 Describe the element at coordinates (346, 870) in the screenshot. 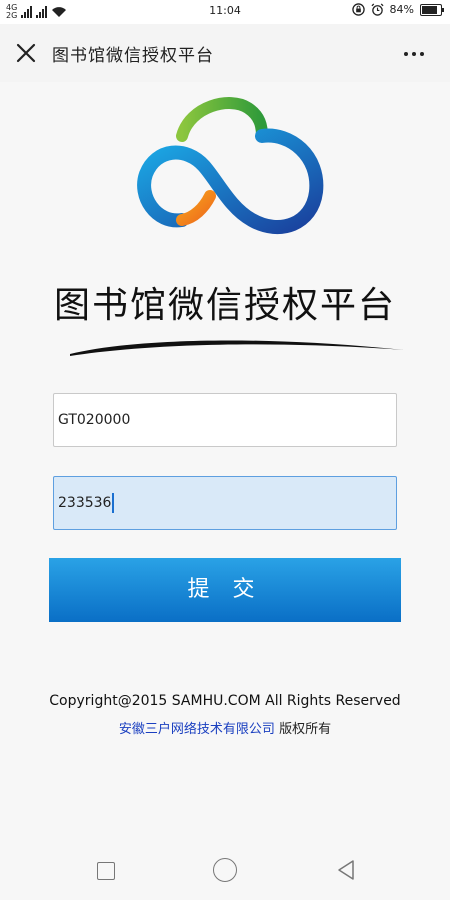

I see `back-button` at that location.